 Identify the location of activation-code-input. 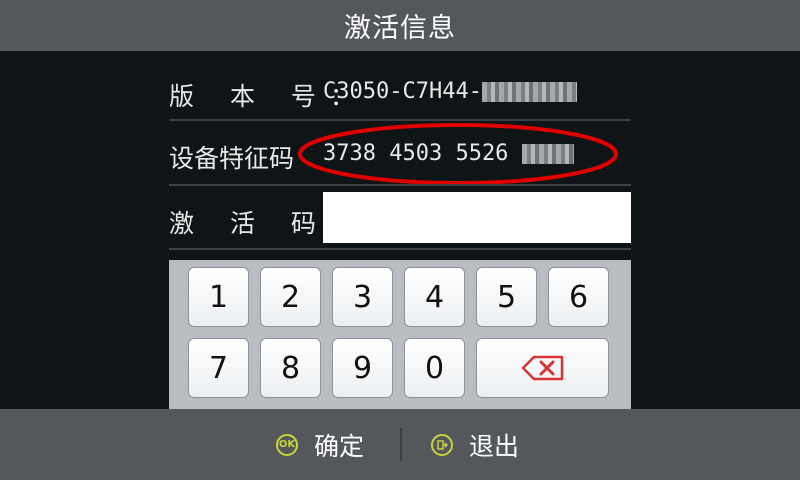
(477, 217).